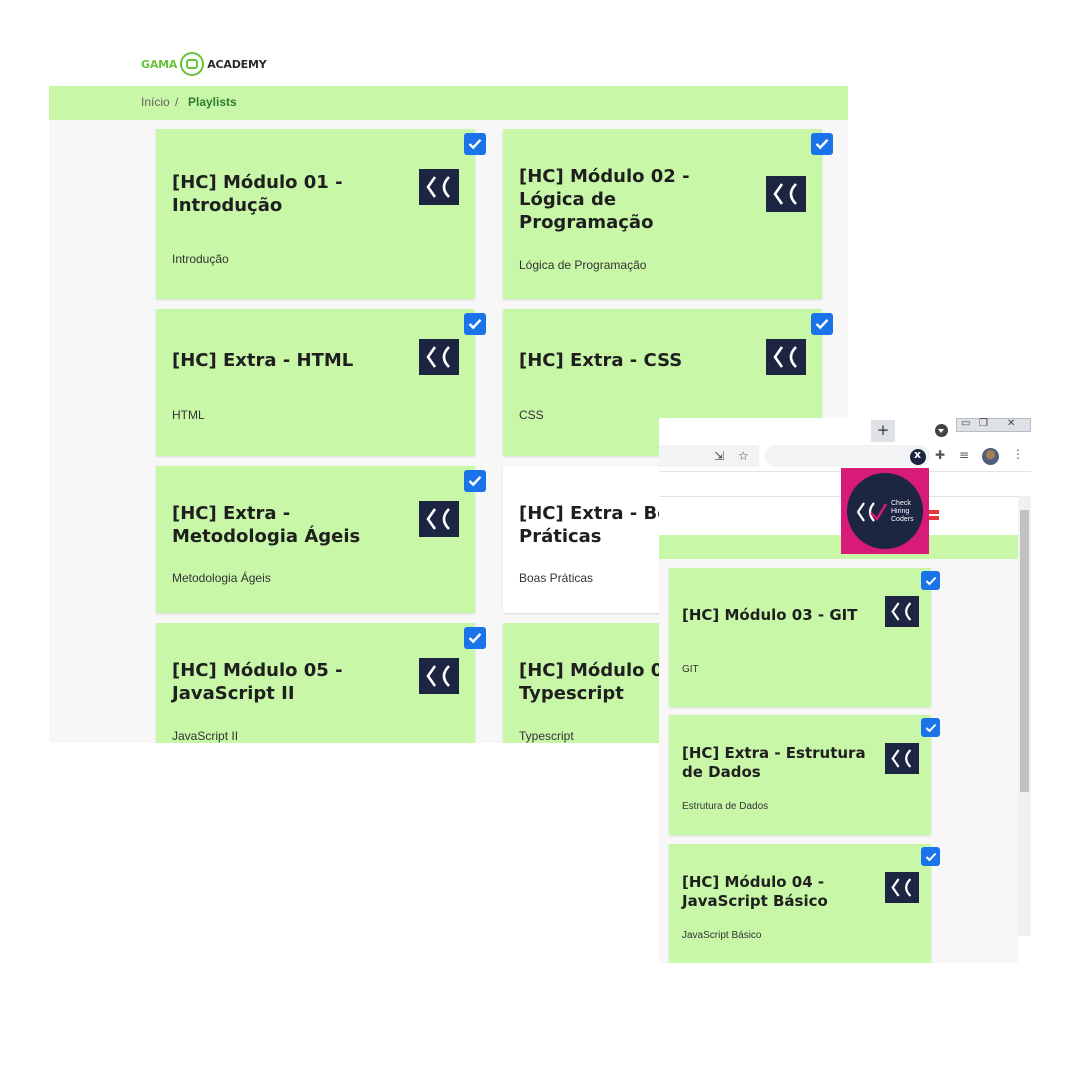 Image resolution: width=1080 pixels, height=1080 pixels. Describe the element at coordinates (993, 425) in the screenshot. I see `window-controls: ▭ ❐ ✕` at that location.